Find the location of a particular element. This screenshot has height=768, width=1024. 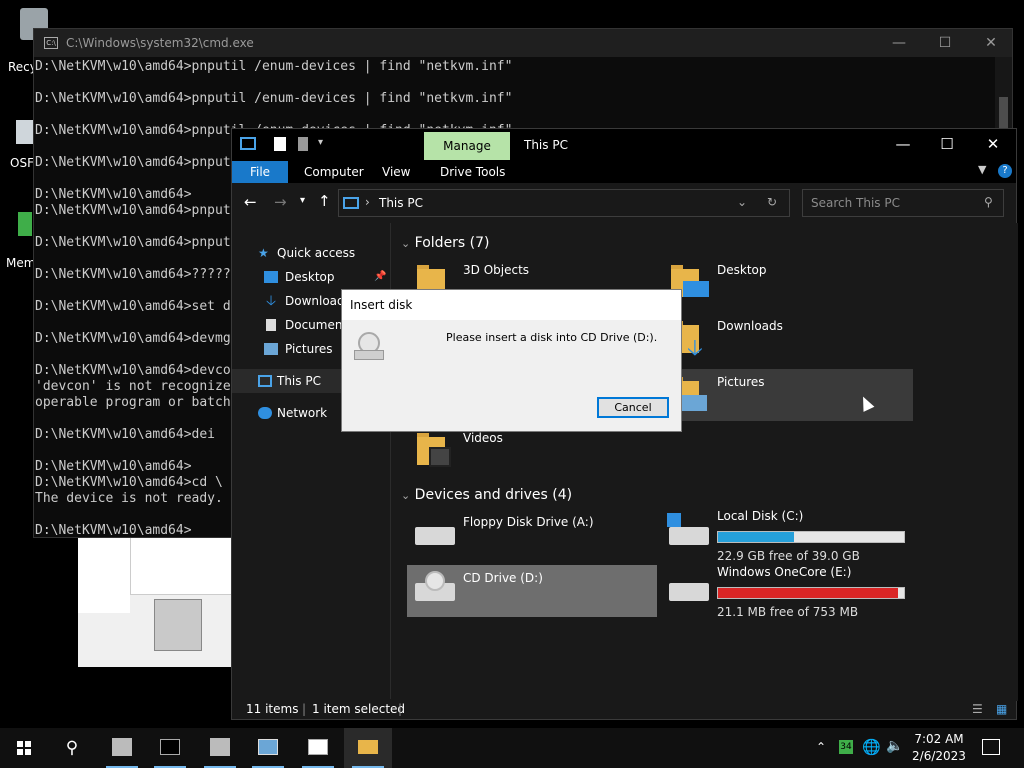

chevron-up-icon: ⌃ is located at coordinates (821, 747).